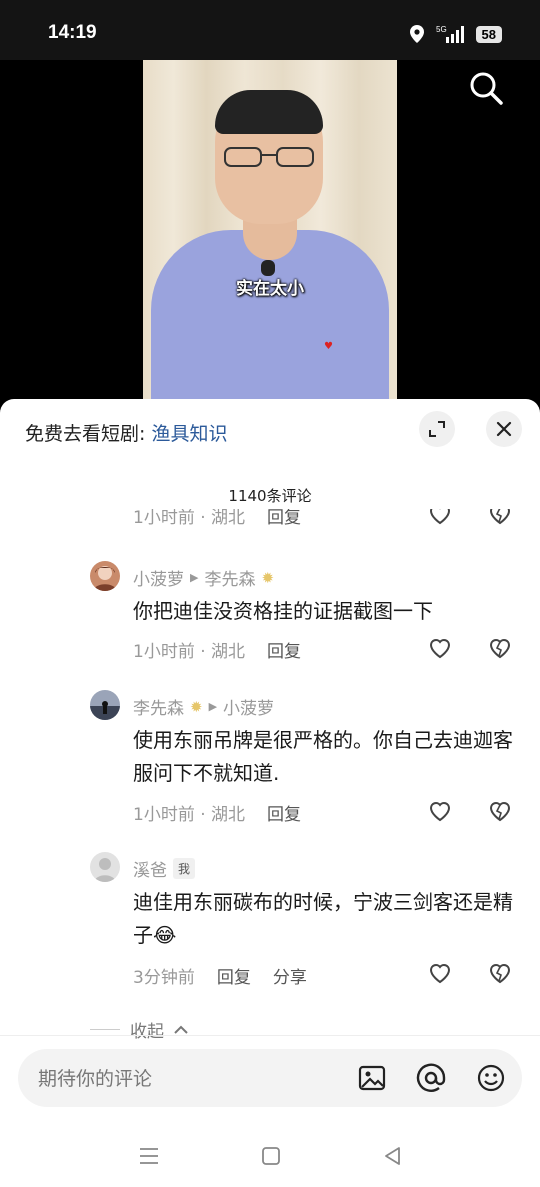 The height and width of the screenshot is (1187, 540). I want to click on video-frame: ♥ 实在太小, so click(270, 232).